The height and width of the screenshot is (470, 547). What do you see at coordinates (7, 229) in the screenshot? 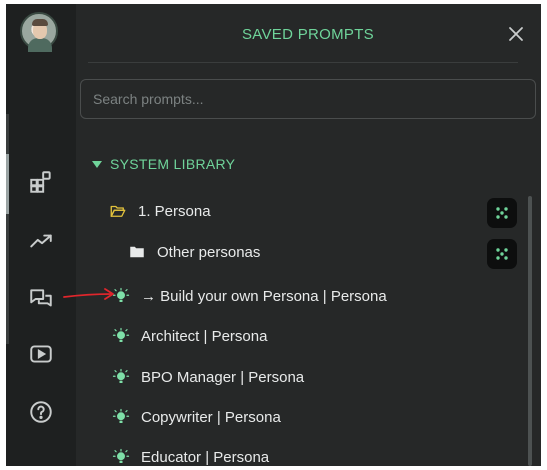
I see `sidebar-scrollbar` at bounding box center [7, 229].